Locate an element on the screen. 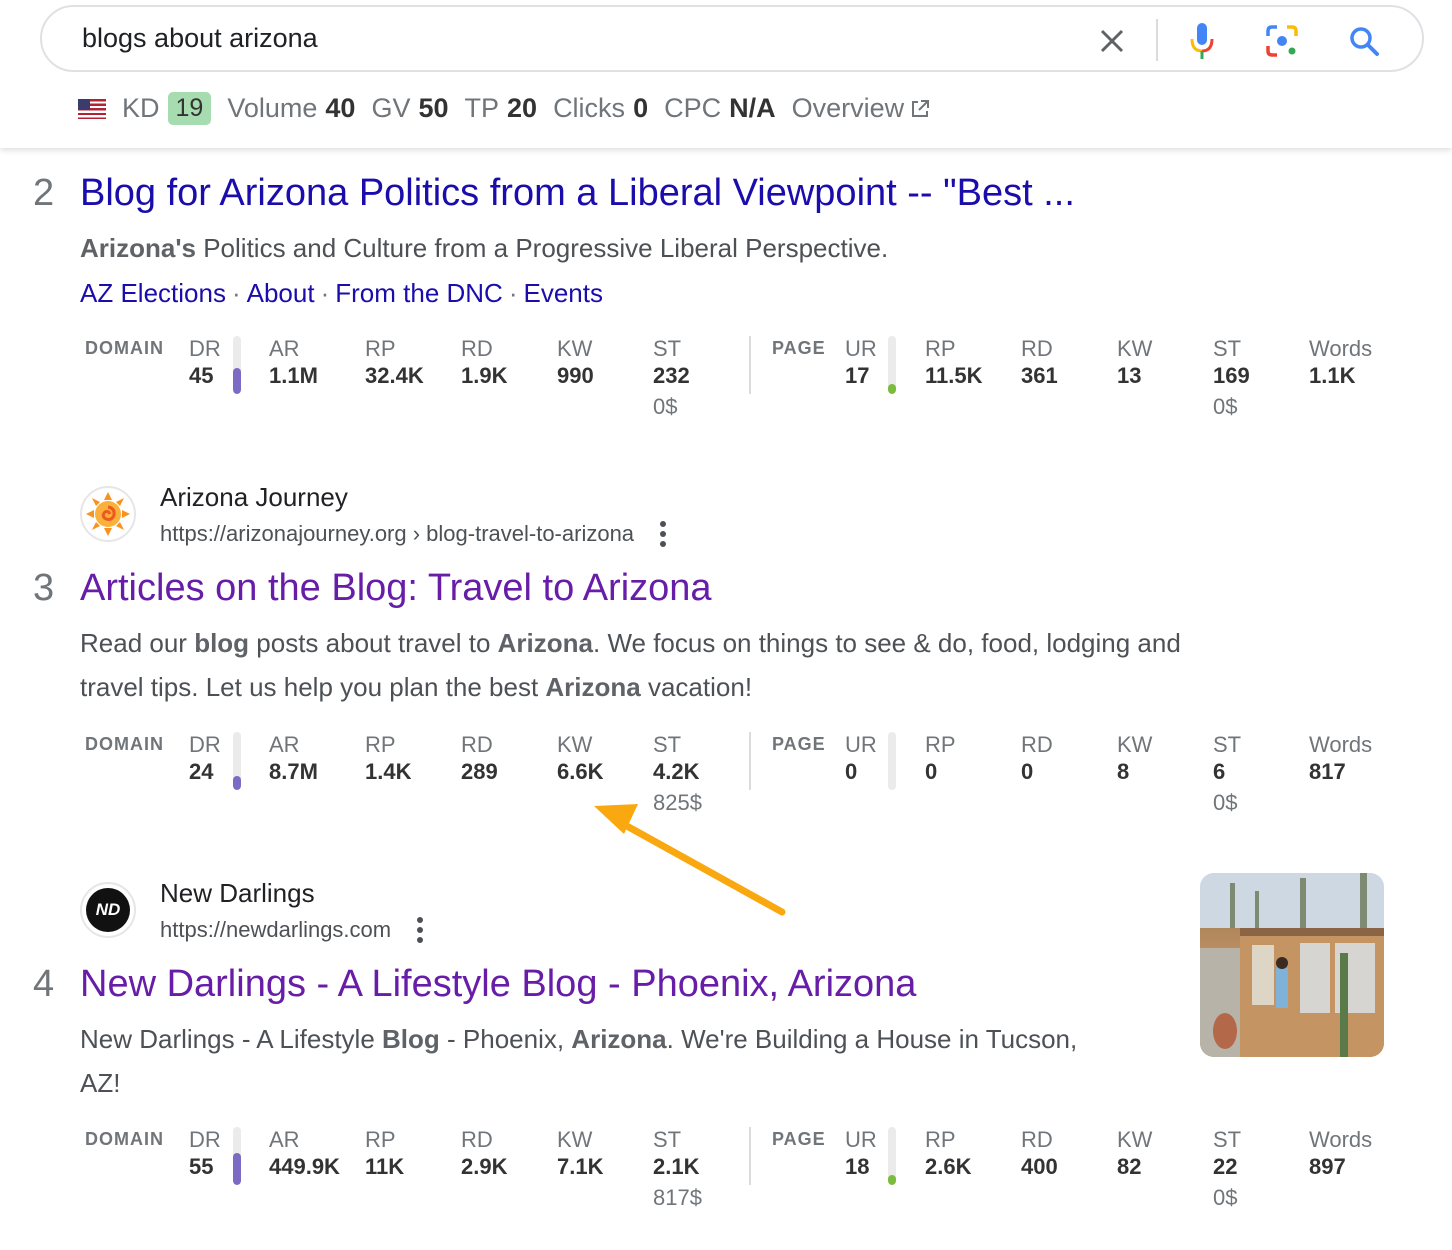 Image resolution: width=1452 pixels, height=1250 pixels. st-traffic-value: 0$ is located at coordinates (1225, 406).